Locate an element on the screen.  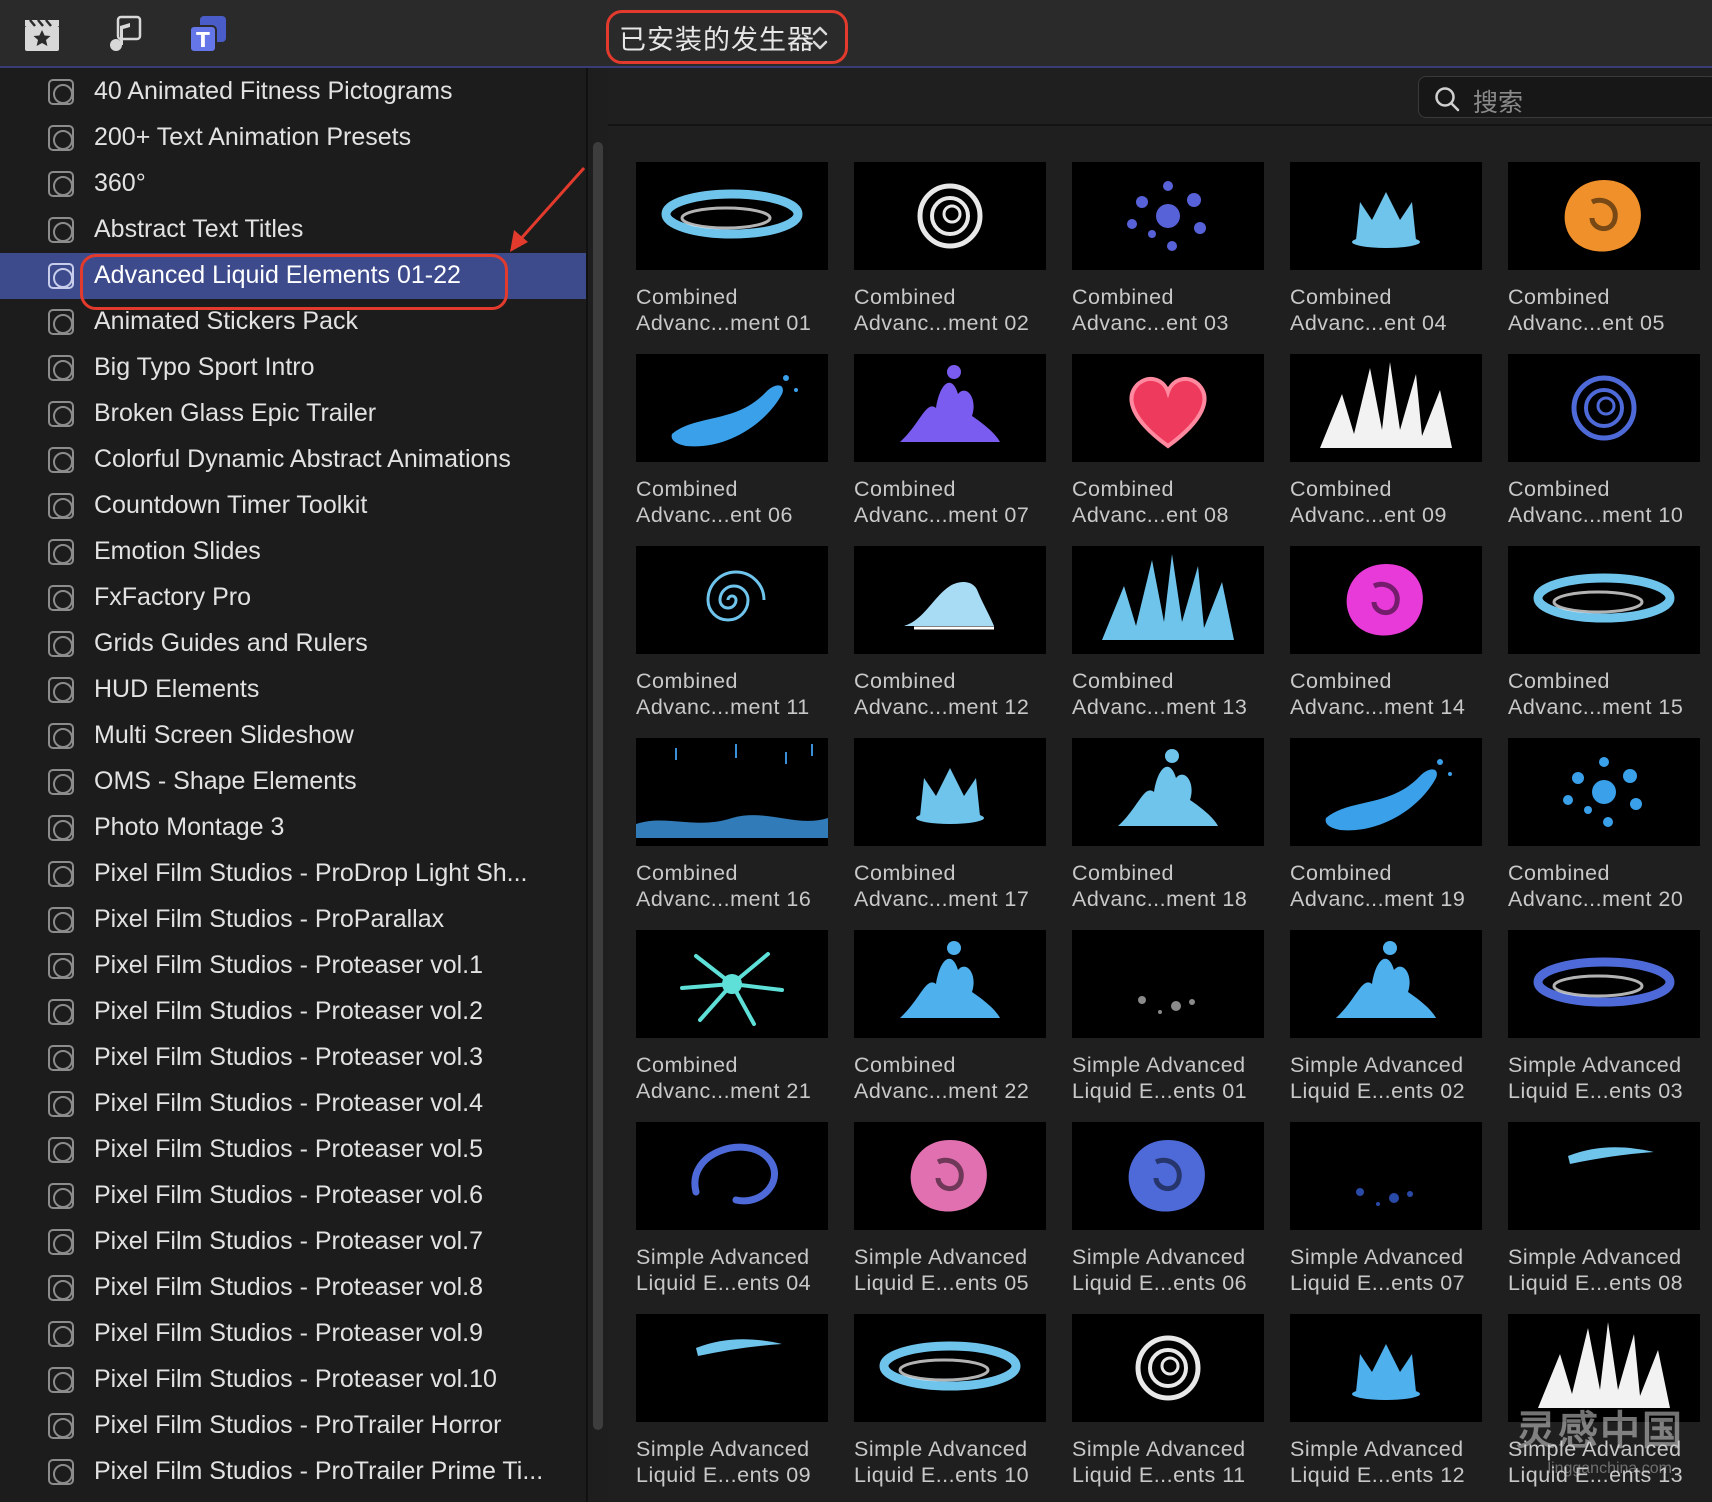
sidebar-item-label: FxFactory Pro is located at coordinates (172, 597).